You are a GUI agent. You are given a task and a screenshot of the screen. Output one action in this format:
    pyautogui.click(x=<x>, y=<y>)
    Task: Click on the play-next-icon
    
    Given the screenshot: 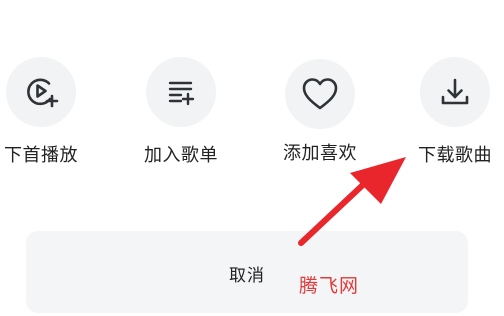 What is the action you would take?
    pyautogui.click(x=41, y=92)
    